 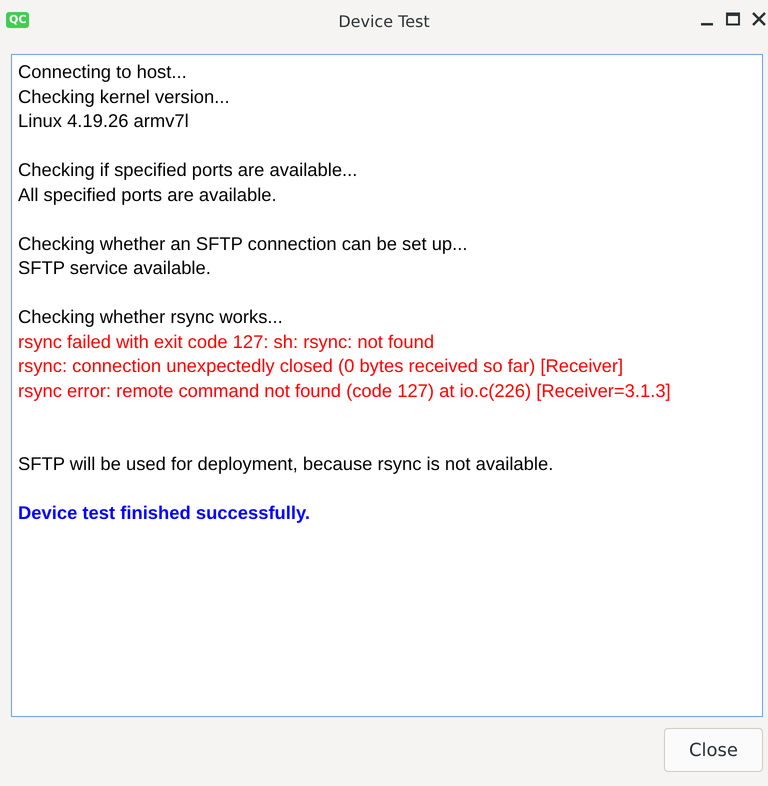 I want to click on maximize-icon, so click(x=733, y=19).